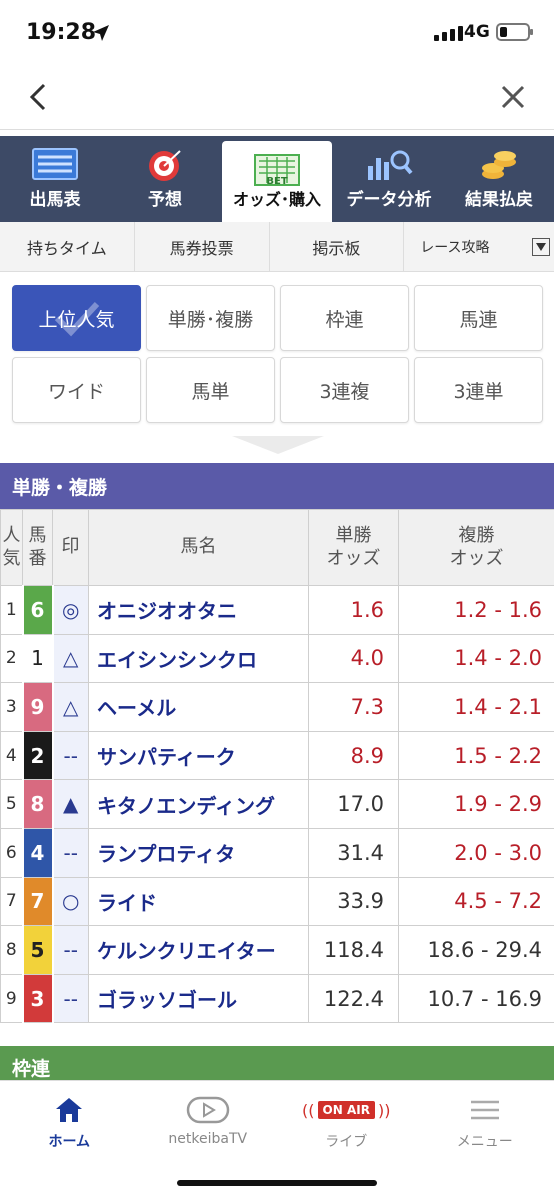 The width and height of the screenshot is (554, 1200). What do you see at coordinates (11, 707) in the screenshot?
I see `rank-cell: 3` at bounding box center [11, 707].